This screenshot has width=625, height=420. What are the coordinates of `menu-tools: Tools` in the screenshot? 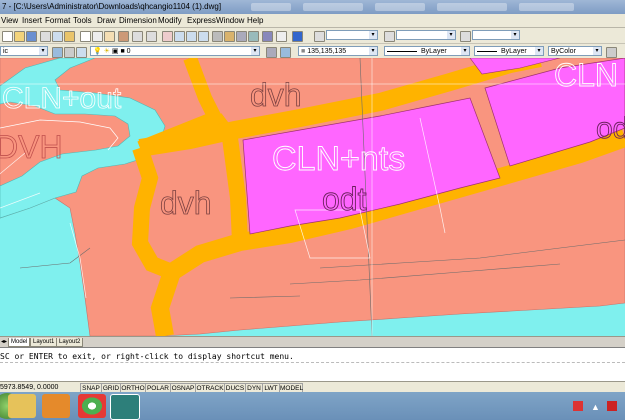 It's located at (82, 20).